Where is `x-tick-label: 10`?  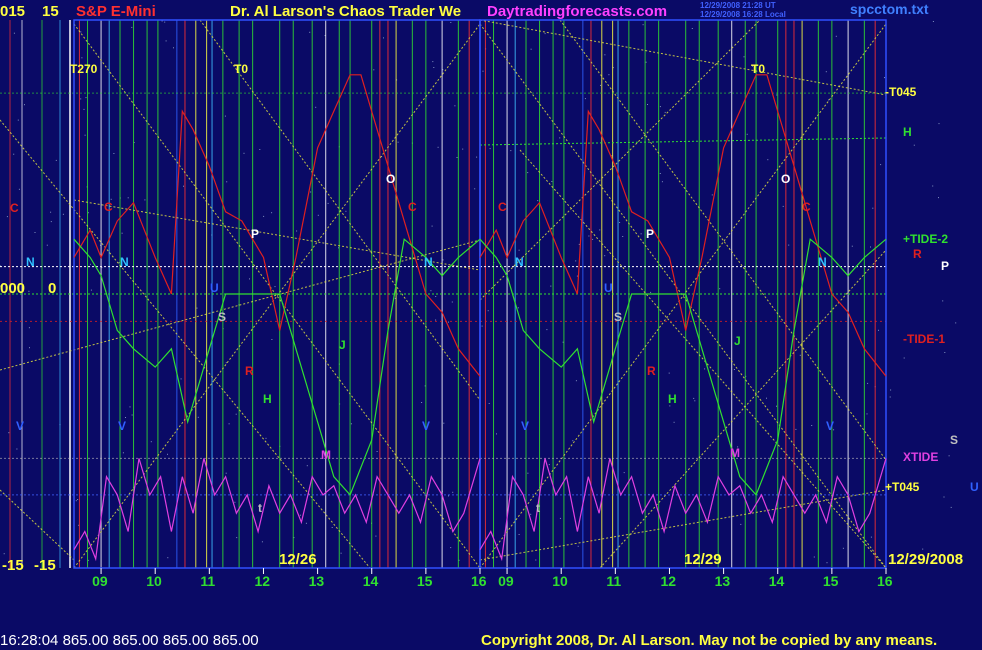 x-tick-label: 10 is located at coordinates (154, 581).